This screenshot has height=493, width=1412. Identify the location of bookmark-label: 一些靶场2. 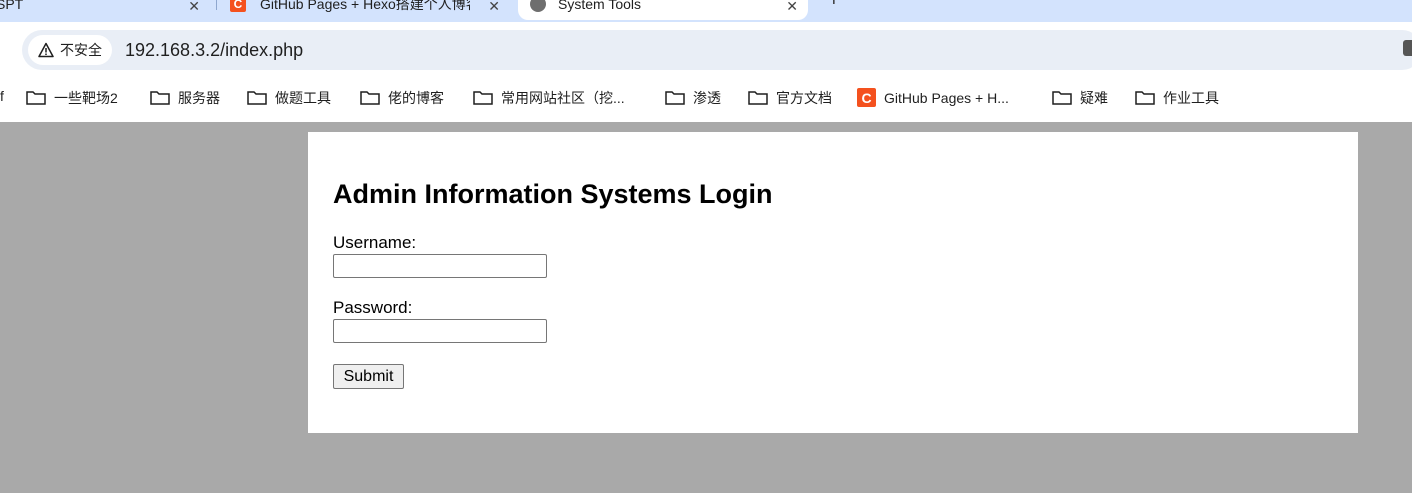
(86, 98).